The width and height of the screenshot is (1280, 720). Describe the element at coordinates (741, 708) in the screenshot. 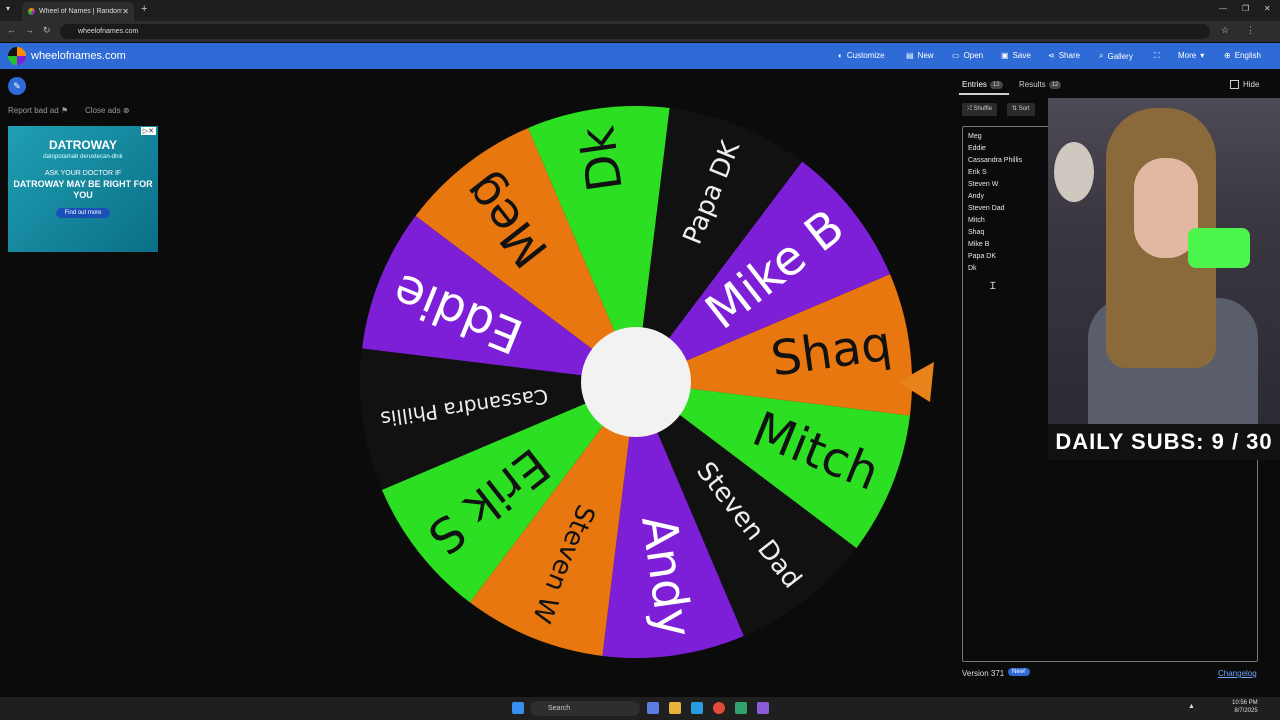

I see `app-icon` at that location.